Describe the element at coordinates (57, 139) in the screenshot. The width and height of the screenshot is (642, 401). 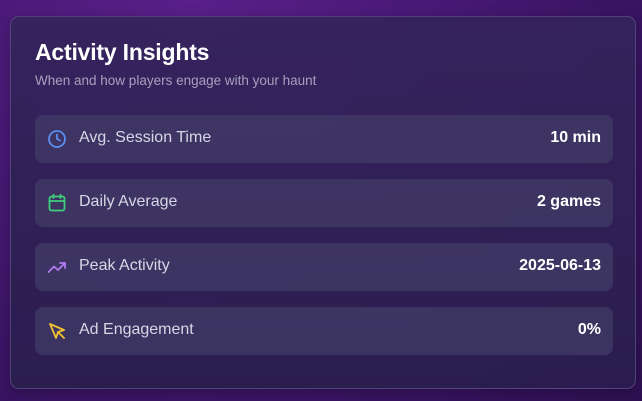
I see `clock-icon` at that location.